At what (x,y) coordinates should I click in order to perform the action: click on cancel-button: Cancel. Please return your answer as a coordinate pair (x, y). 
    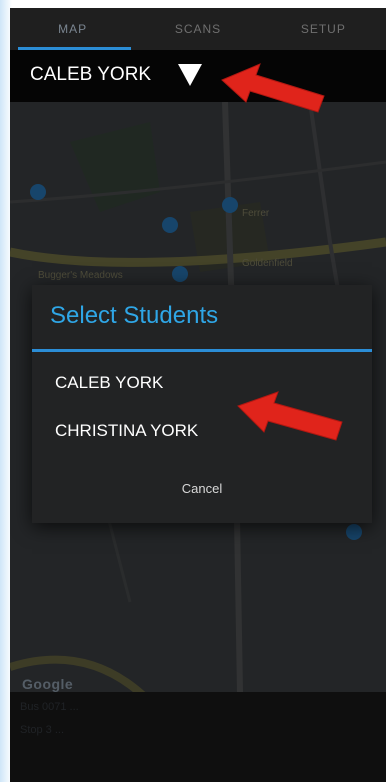
    Looking at the image, I should click on (202, 488).